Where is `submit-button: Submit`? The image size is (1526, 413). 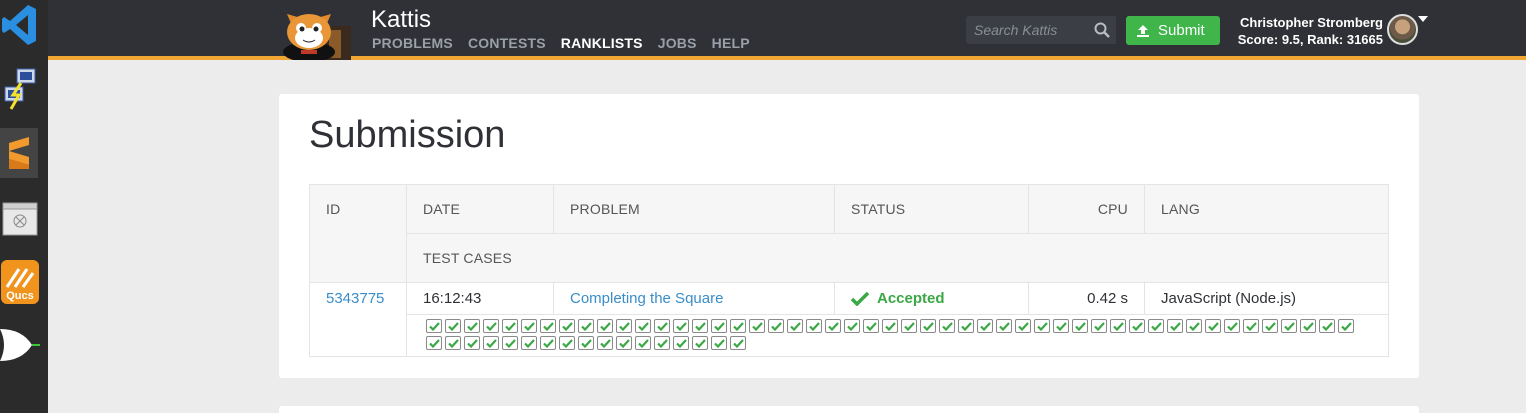
submit-button: Submit is located at coordinates (1173, 30).